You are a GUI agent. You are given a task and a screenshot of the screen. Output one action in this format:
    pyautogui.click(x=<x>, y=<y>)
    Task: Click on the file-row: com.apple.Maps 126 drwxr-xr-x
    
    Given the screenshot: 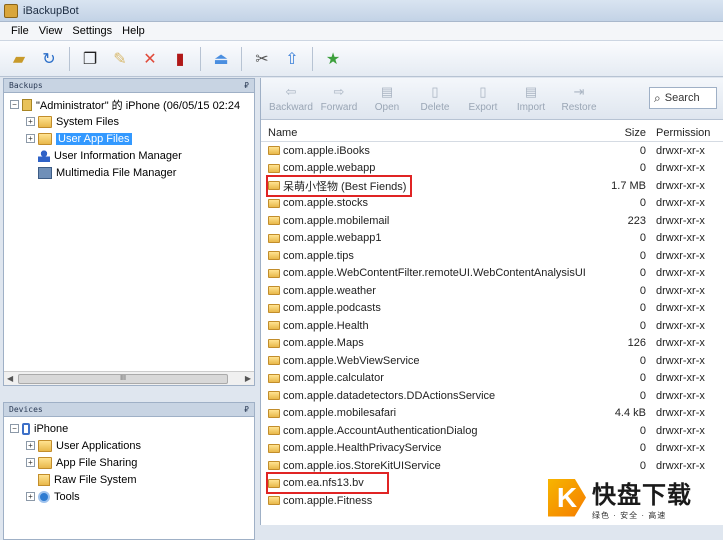 What is the action you would take?
    pyautogui.click(x=492, y=344)
    